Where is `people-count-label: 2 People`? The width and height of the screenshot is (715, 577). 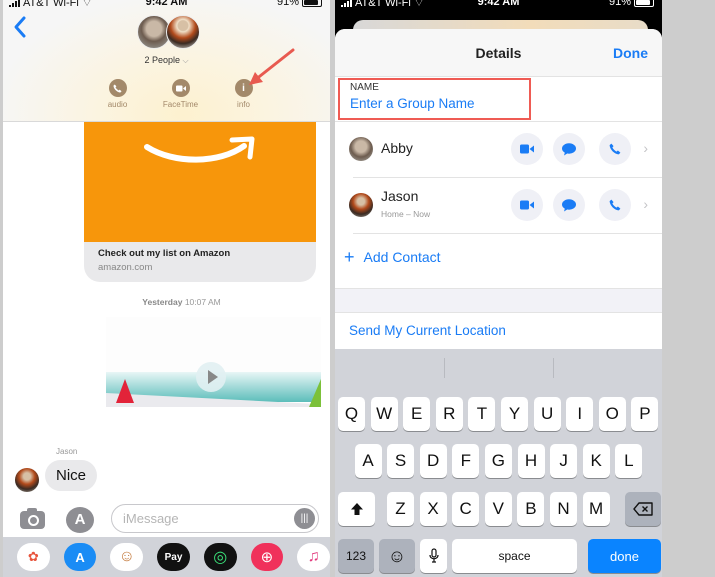 people-count-label: 2 People is located at coordinates (162, 60).